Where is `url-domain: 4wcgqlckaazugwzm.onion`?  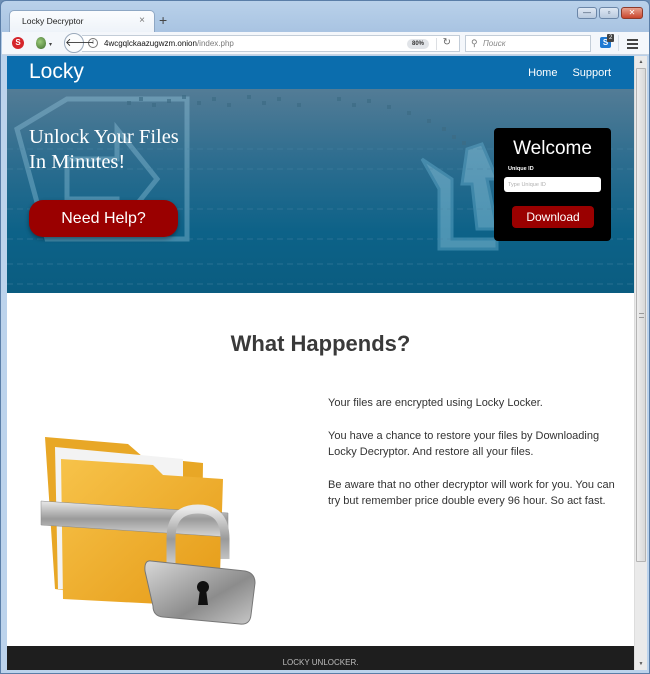
url-domain: 4wcgqlckaazugwzm.onion is located at coordinates (150, 43).